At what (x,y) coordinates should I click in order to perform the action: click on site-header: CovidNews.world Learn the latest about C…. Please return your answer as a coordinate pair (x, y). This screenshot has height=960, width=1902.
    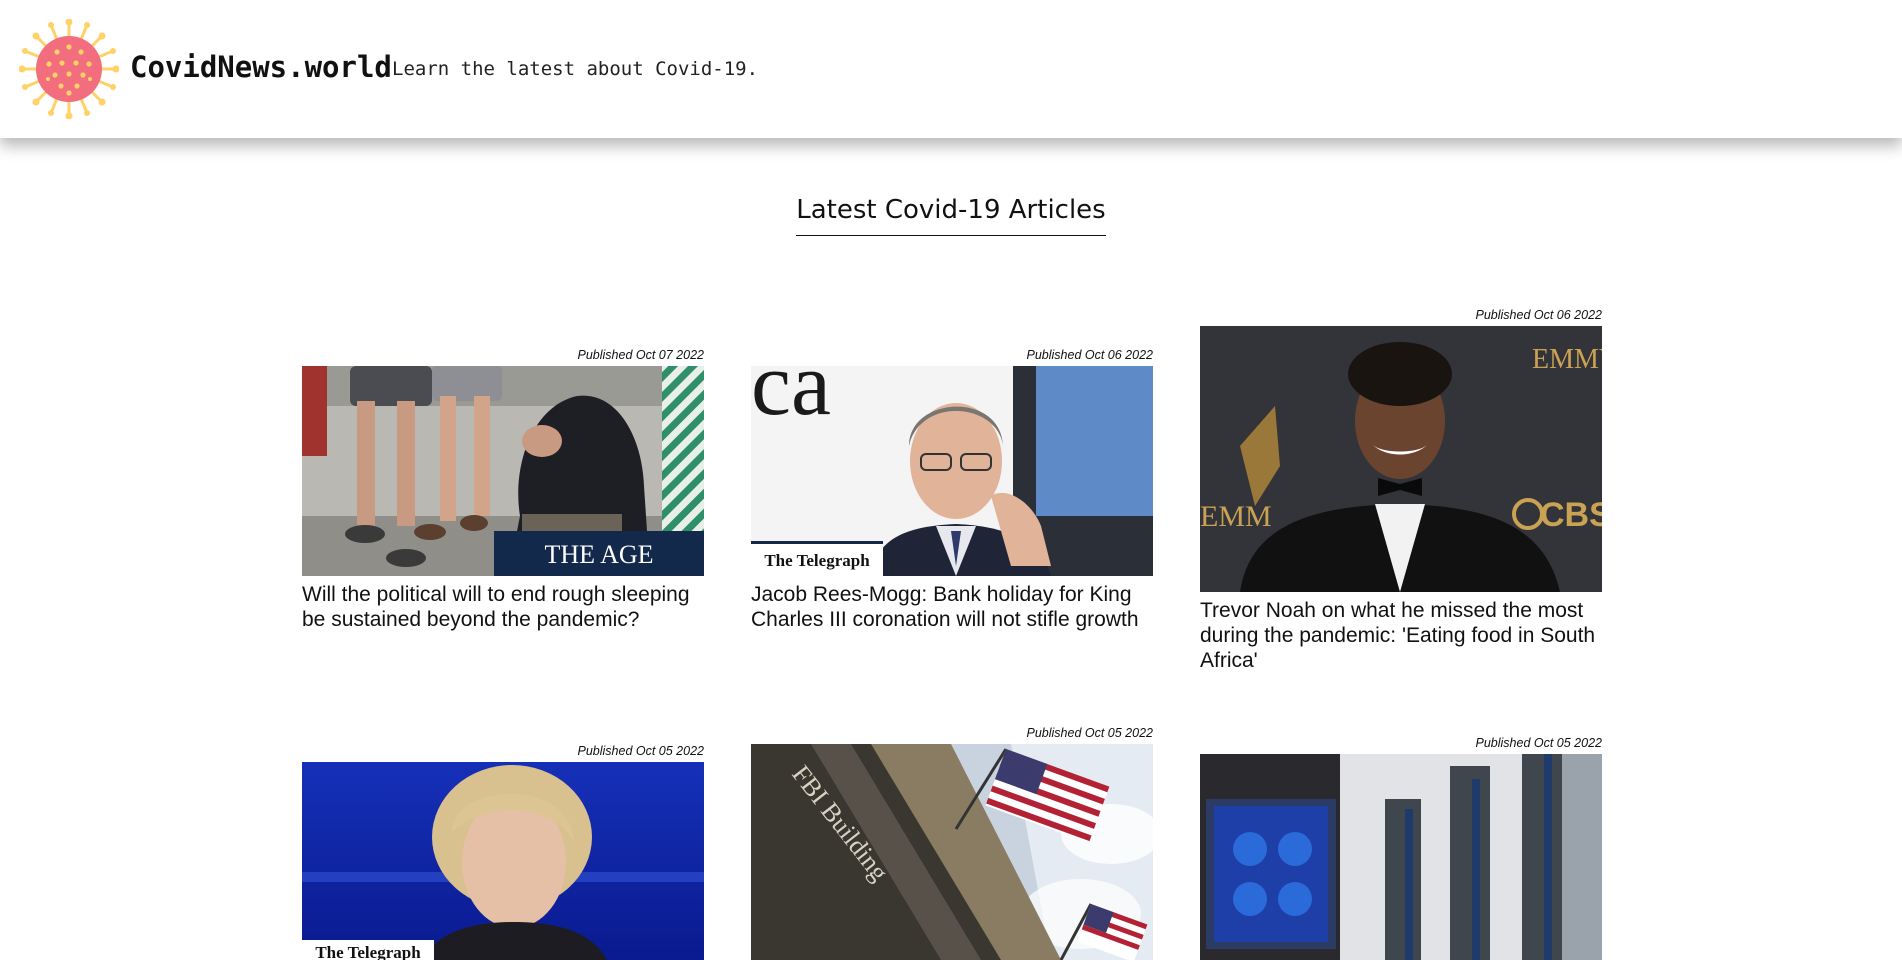
    Looking at the image, I should click on (951, 69).